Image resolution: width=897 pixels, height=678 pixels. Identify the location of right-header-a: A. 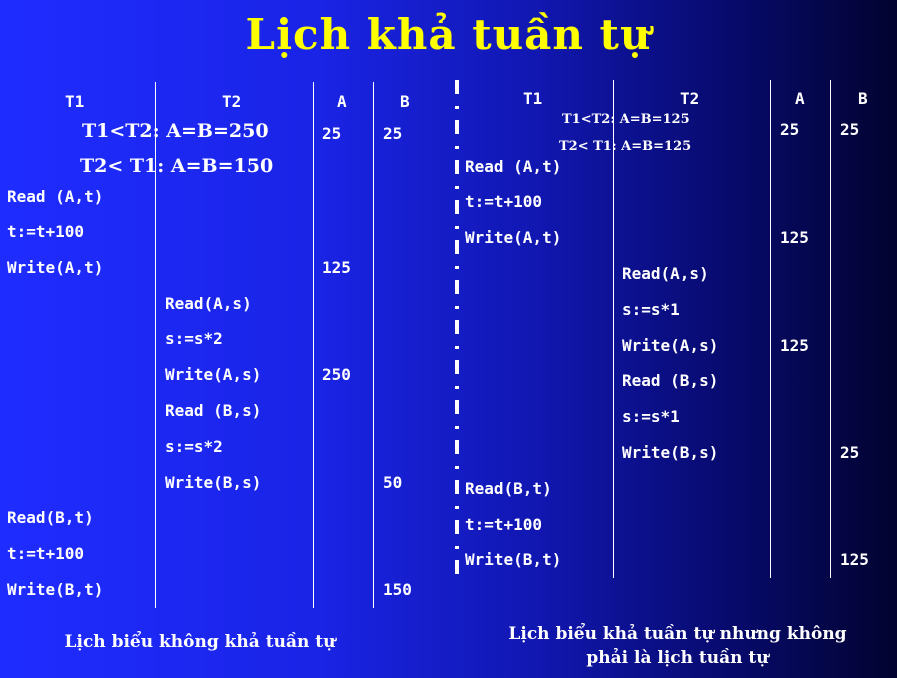
(800, 98).